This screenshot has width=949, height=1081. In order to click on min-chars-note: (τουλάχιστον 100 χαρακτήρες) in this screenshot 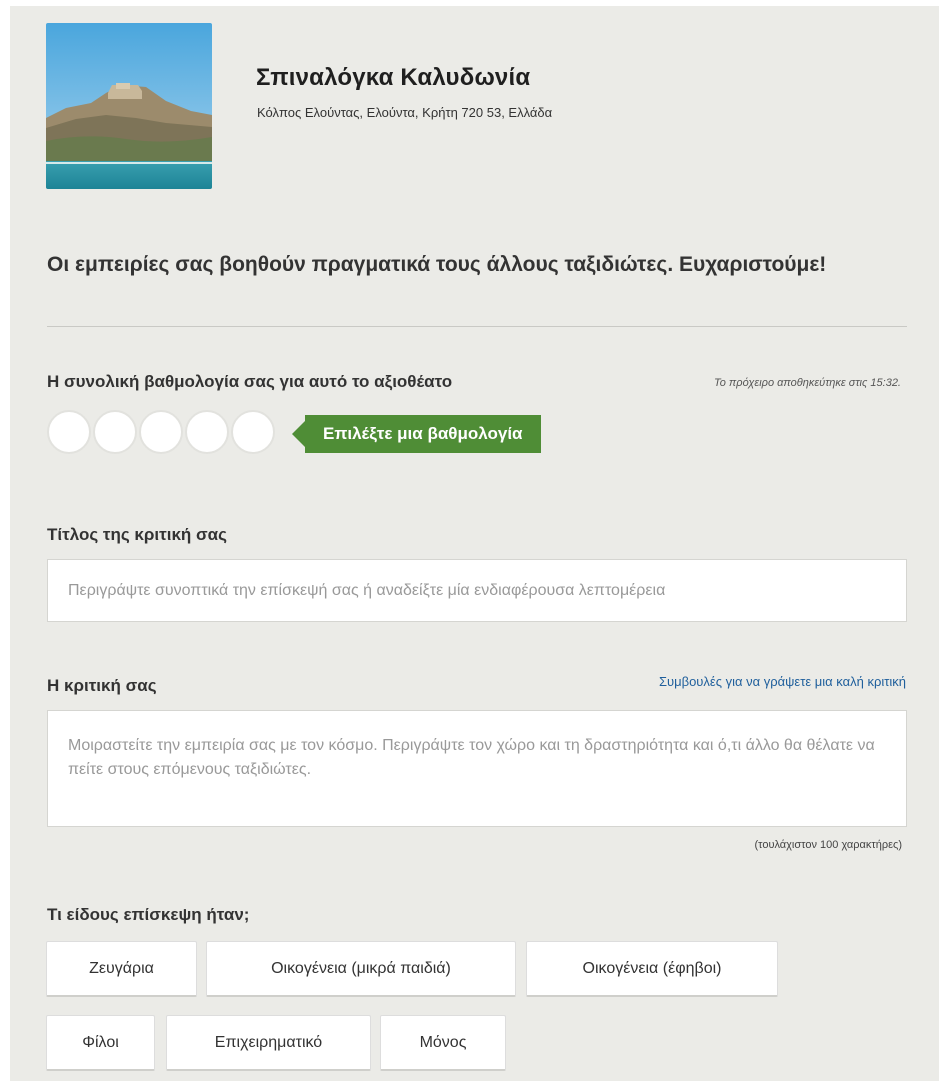, I will do `click(828, 845)`.